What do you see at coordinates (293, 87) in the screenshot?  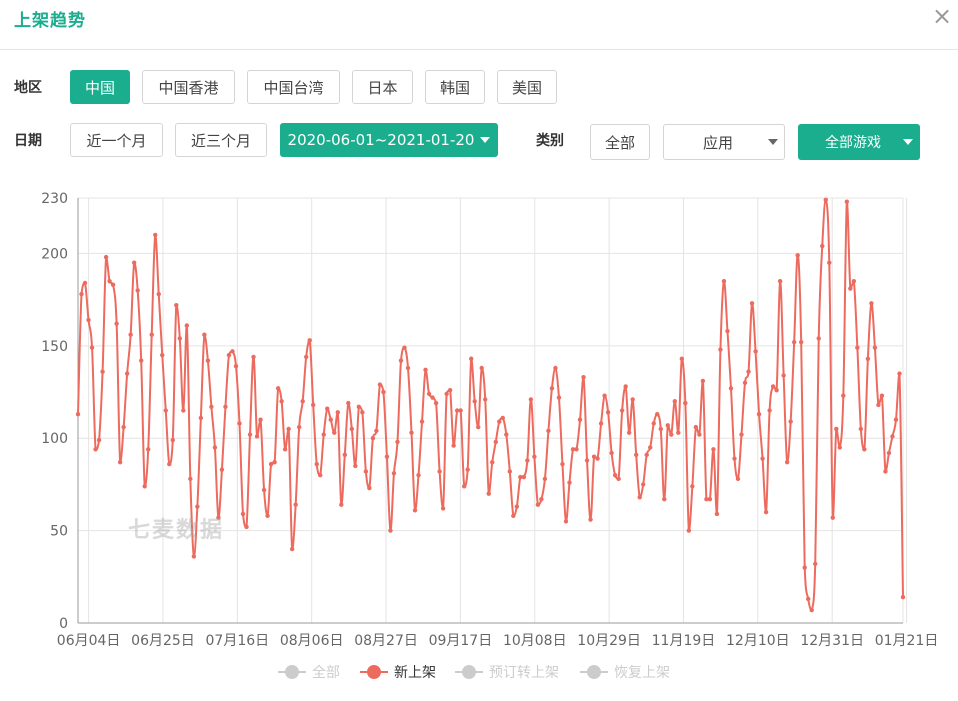 I see `region-button-taiwan: 中国台湾` at bounding box center [293, 87].